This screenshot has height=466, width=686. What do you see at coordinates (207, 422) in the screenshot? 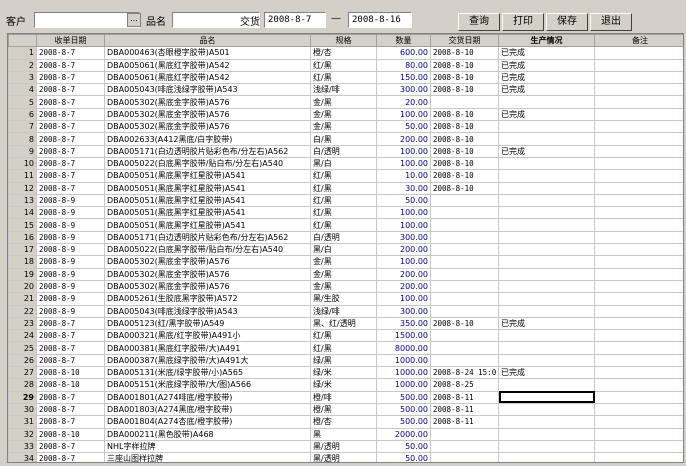
I see `product-cell: DBA001804(A274杏底/橙字胶带)` at bounding box center [207, 422].